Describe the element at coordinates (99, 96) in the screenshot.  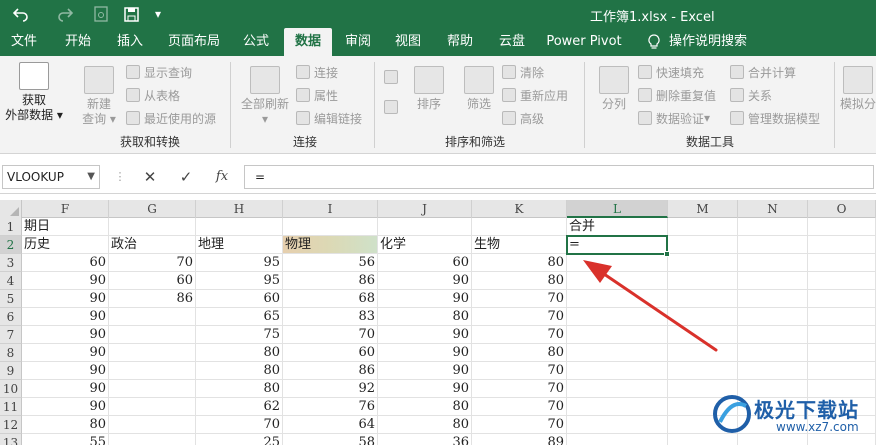
I see `new-query-button: 新建 查询 ▾` at that location.